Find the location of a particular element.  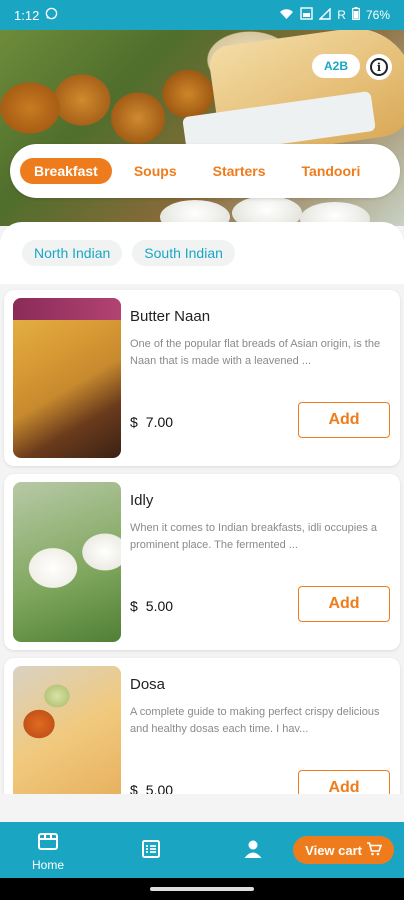

item-title: Idly is located at coordinates (142, 500).